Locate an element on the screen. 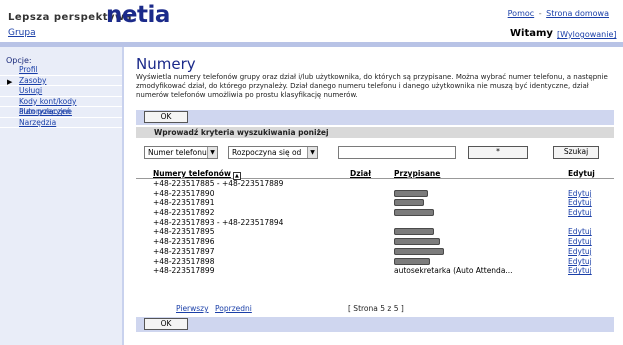 The width and height of the screenshot is (623, 345). search-match-select: Rozpoczyna się od ▼ is located at coordinates (273, 152).